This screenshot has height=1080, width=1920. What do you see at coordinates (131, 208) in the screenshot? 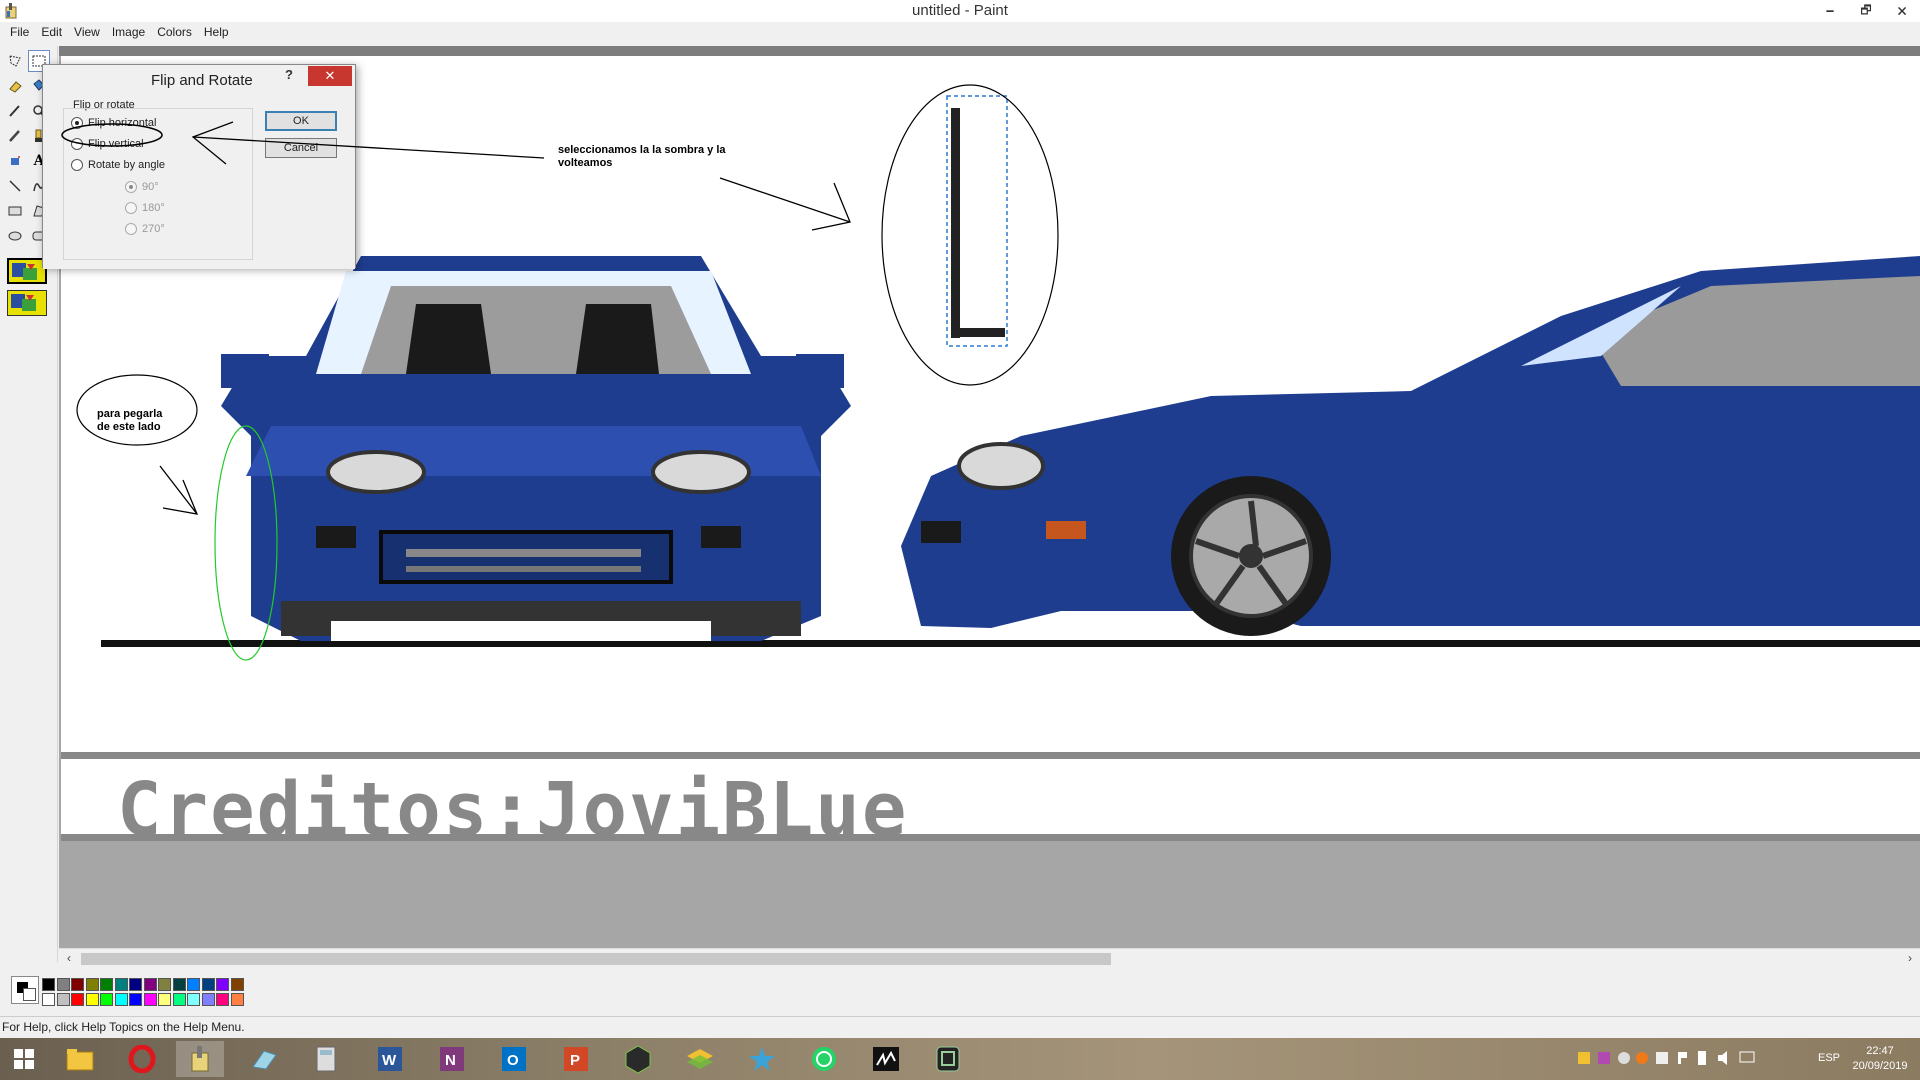
I see `angle-180-radio` at bounding box center [131, 208].